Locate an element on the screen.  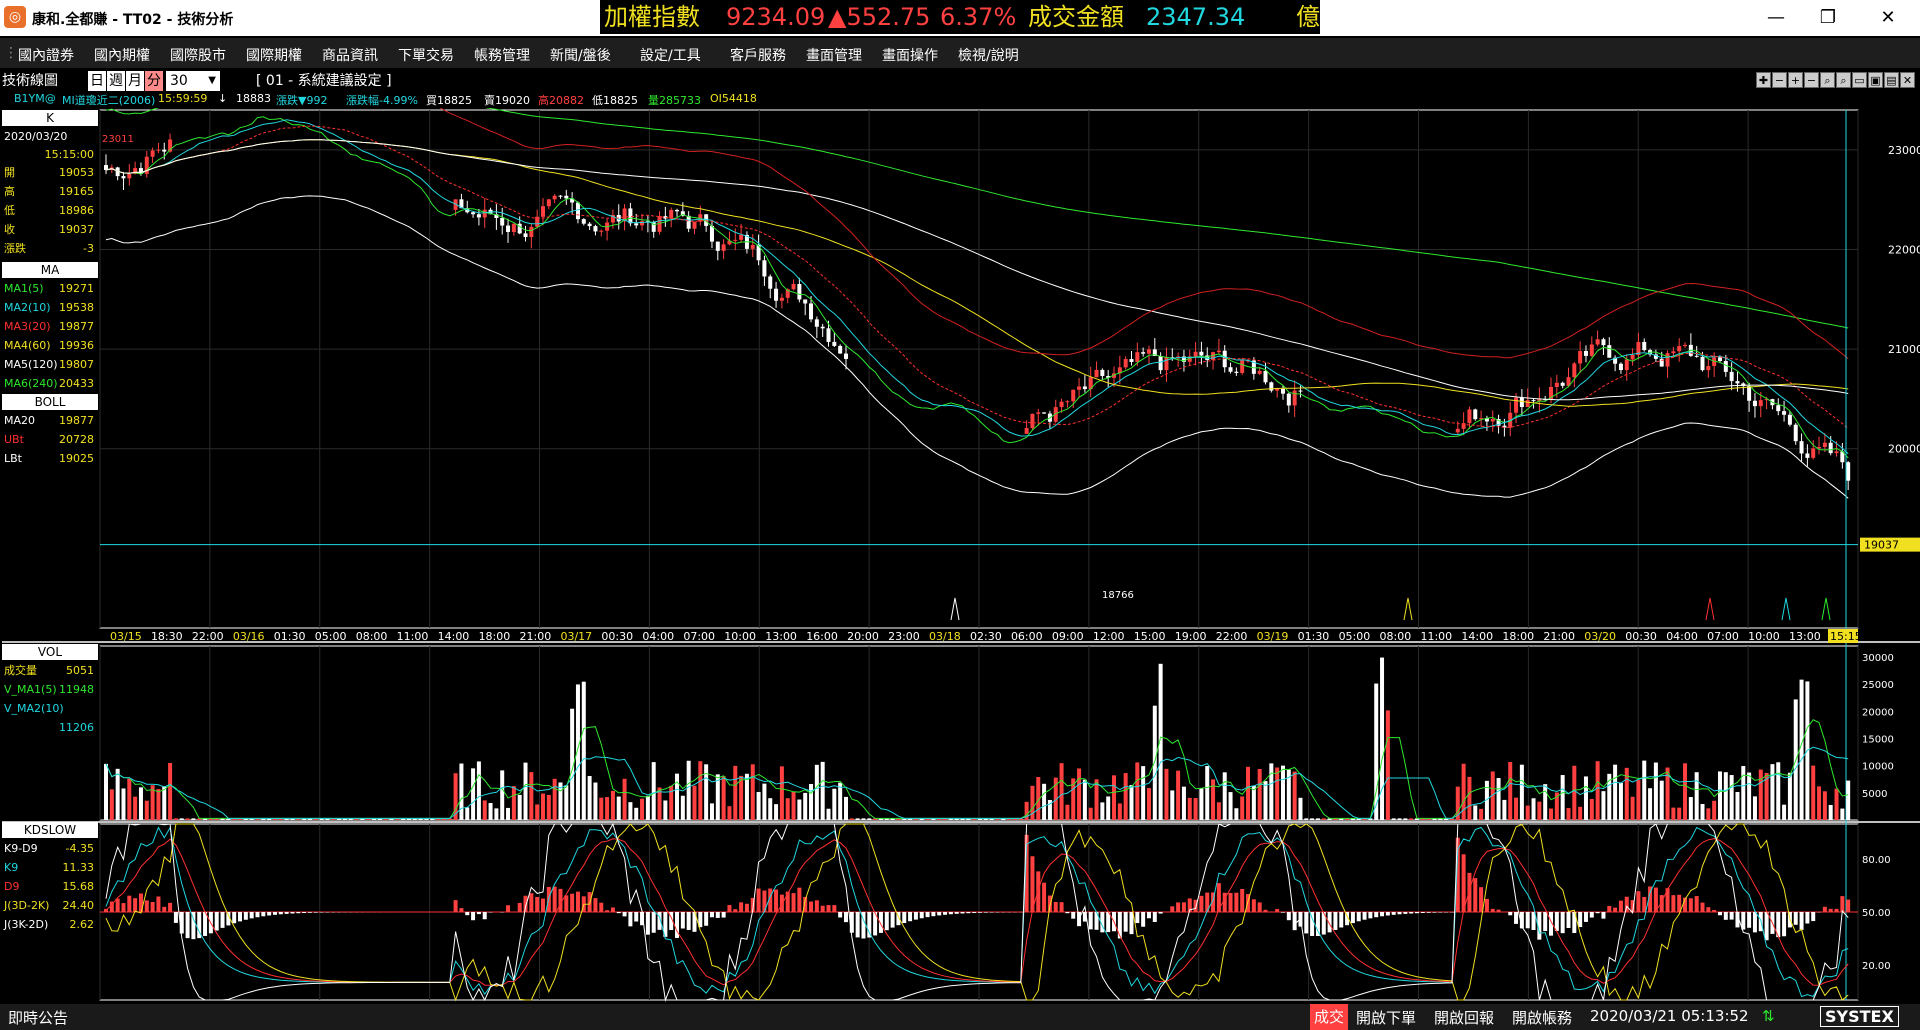
menu-item-5: 下單交易 is located at coordinates (426, 55).